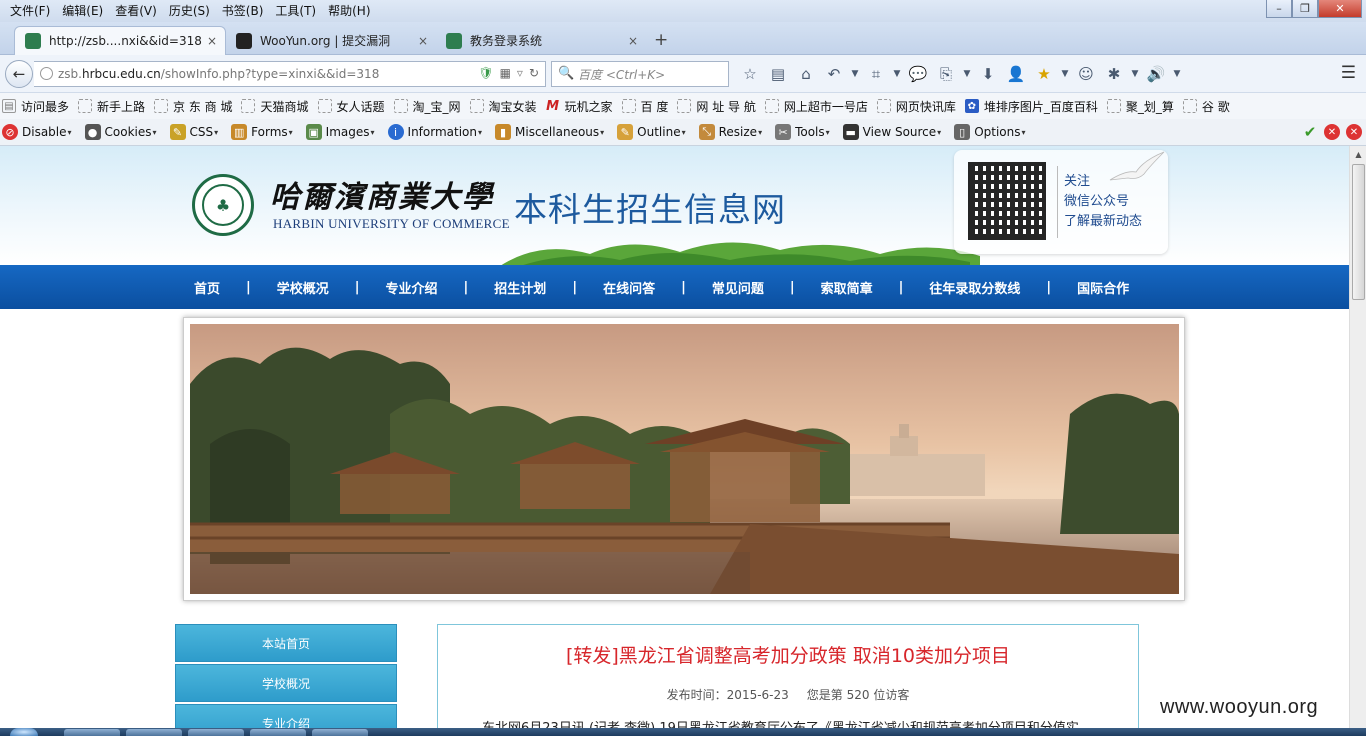  I want to click on start-button, so click(24, 732).